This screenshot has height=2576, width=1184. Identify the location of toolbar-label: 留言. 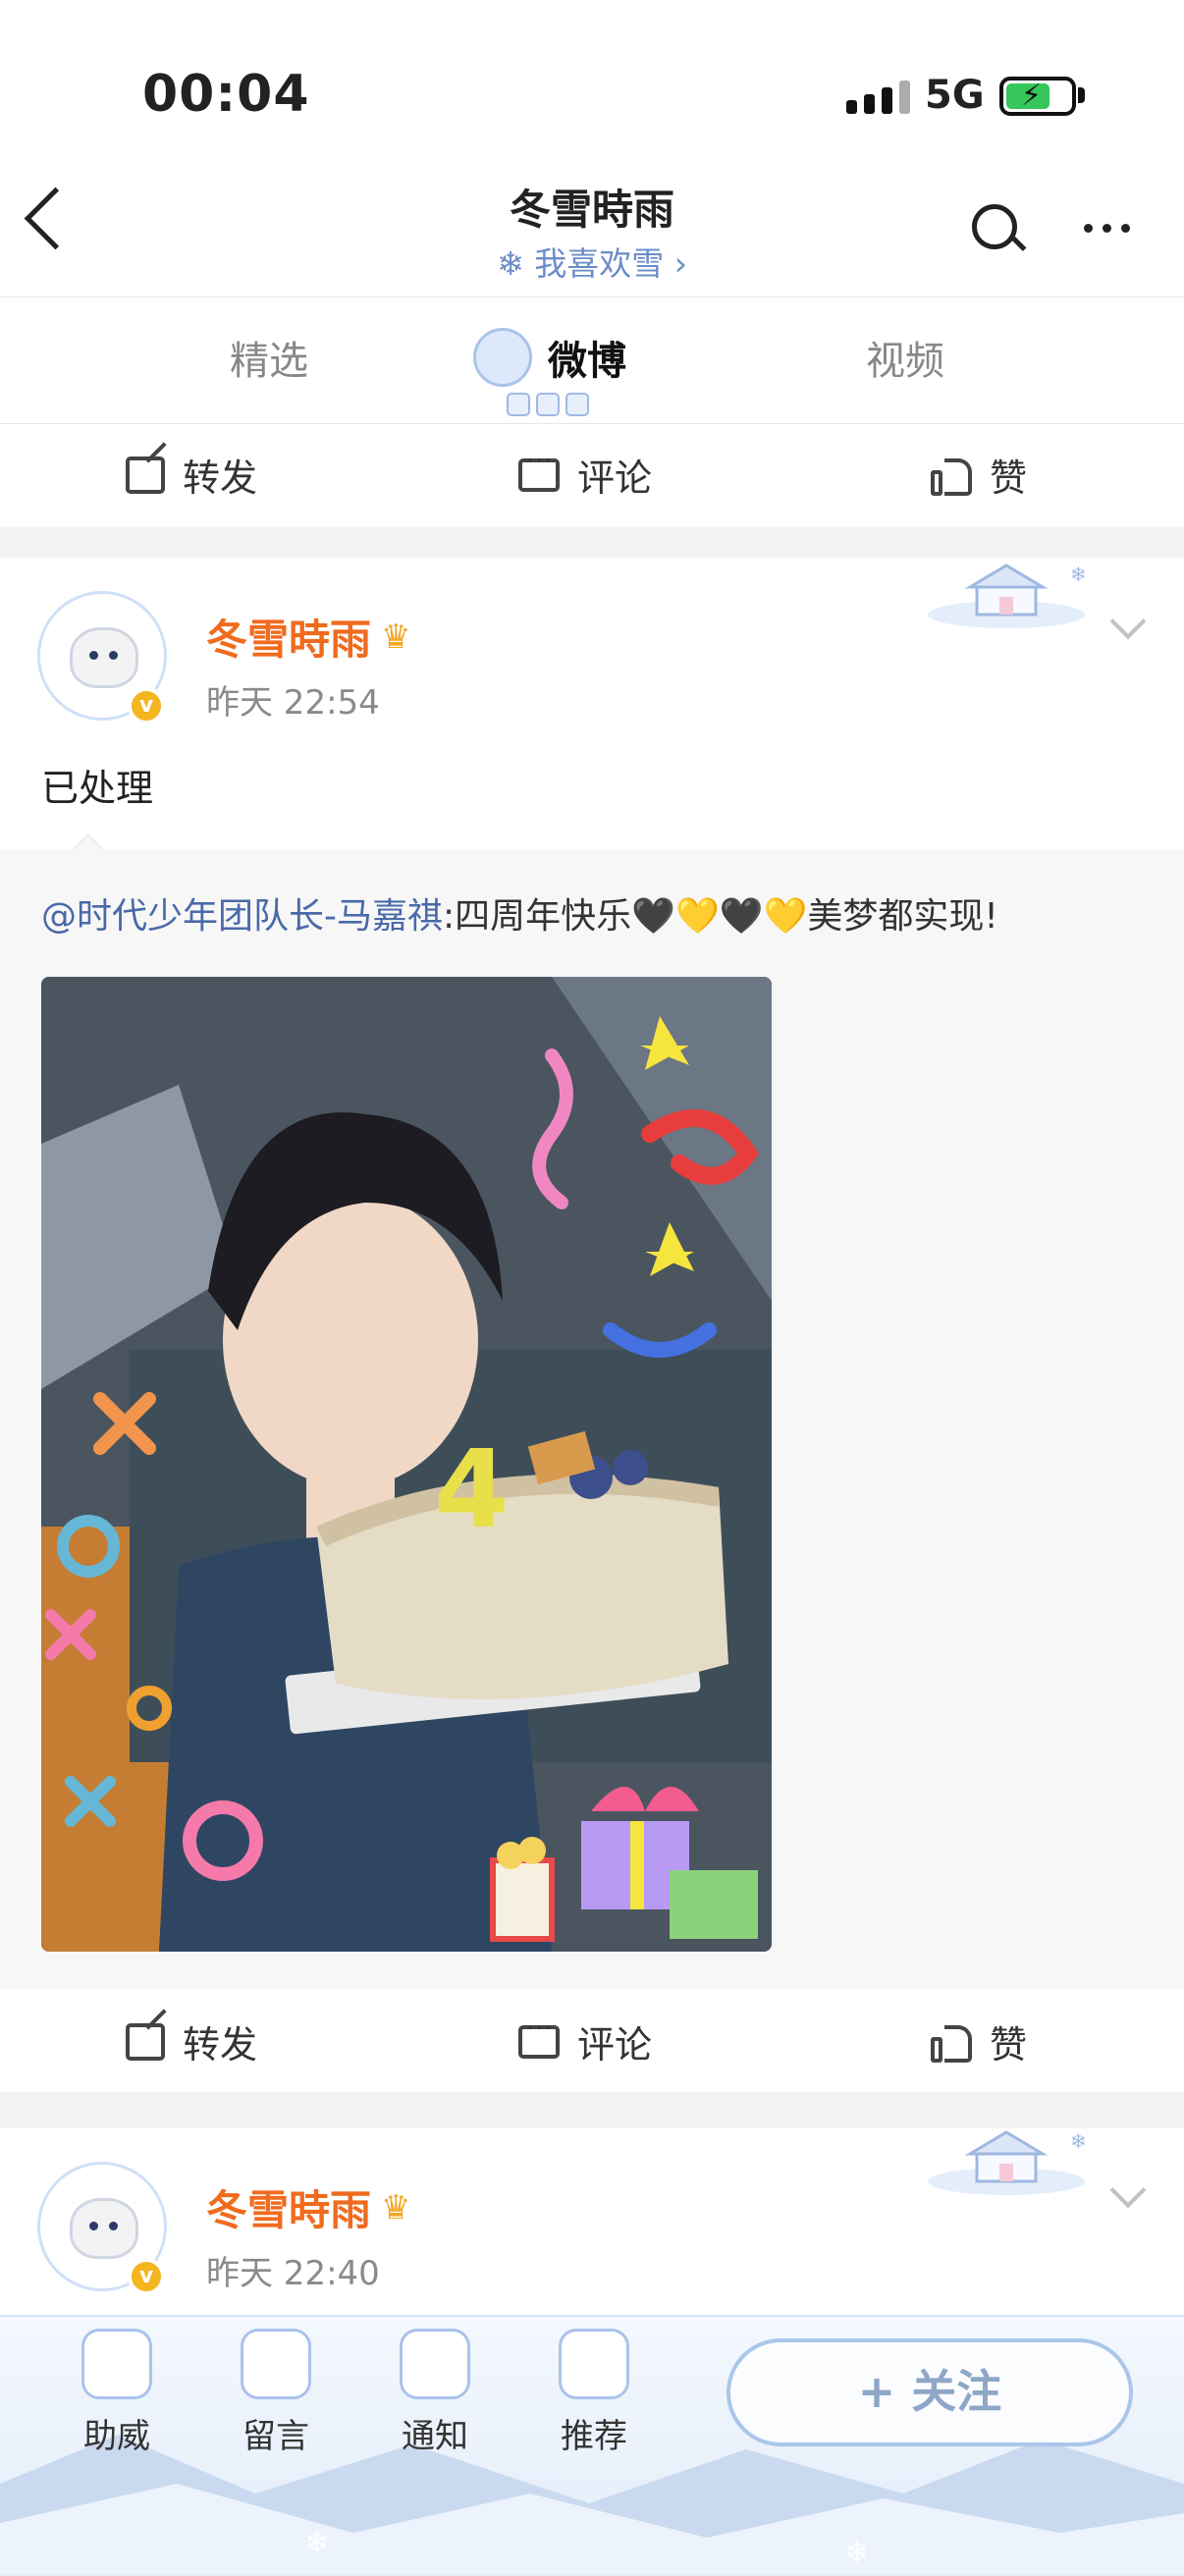
(275, 2436).